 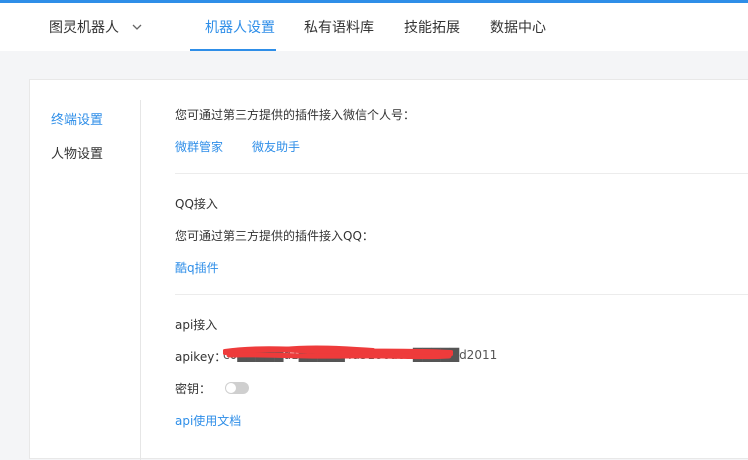 What do you see at coordinates (274, 236) in the screenshot?
I see `qq-description: 您可通过第三方提供的插件接入QQ：` at bounding box center [274, 236].